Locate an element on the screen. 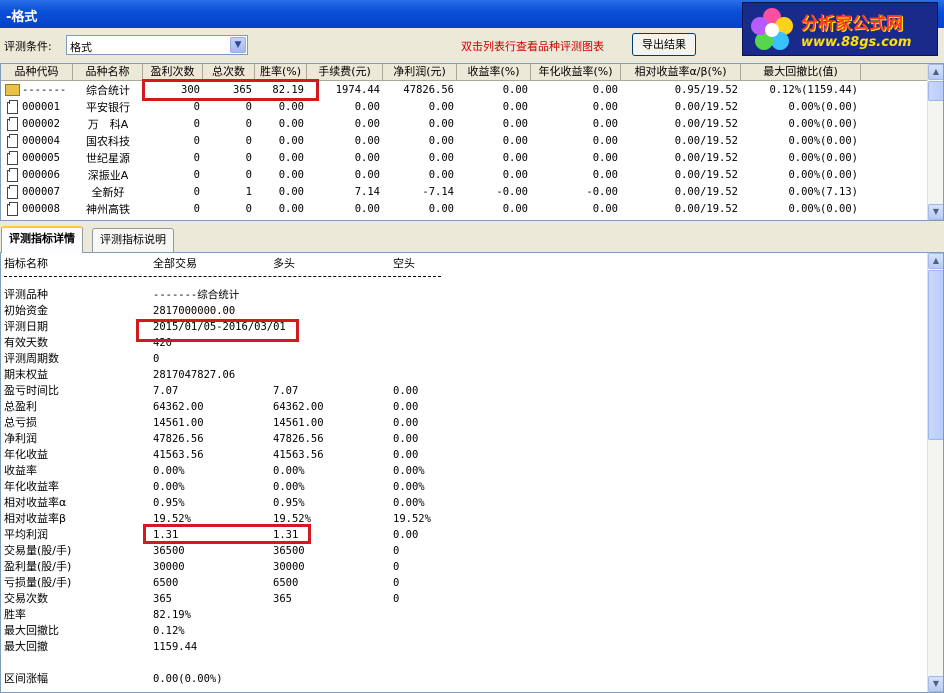 This screenshot has height=693, width=944. tab-indicator-details: 评测指标详情 is located at coordinates (42, 239).